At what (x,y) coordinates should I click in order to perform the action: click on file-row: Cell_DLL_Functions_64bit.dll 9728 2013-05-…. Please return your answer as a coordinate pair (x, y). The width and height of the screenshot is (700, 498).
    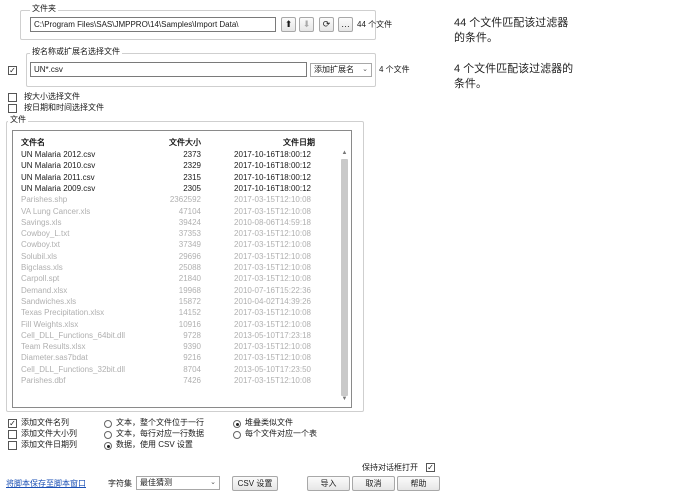
    Looking at the image, I should click on (168, 335).